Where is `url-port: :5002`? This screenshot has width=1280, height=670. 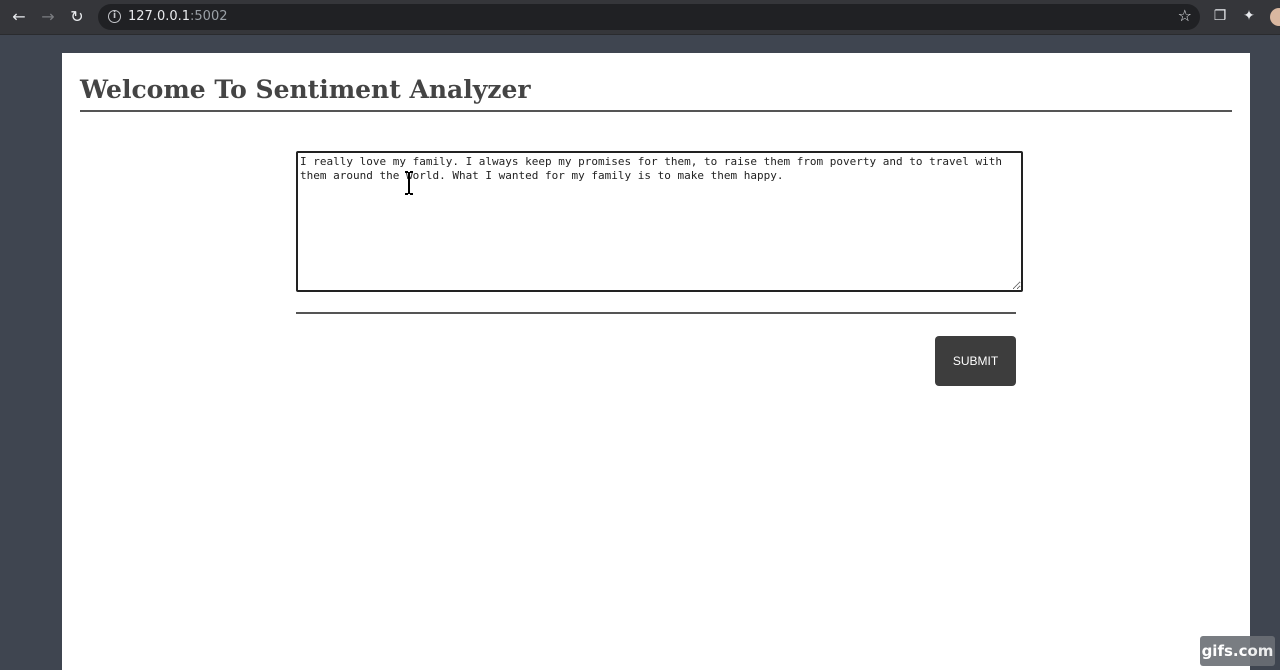 url-port: :5002 is located at coordinates (209, 16).